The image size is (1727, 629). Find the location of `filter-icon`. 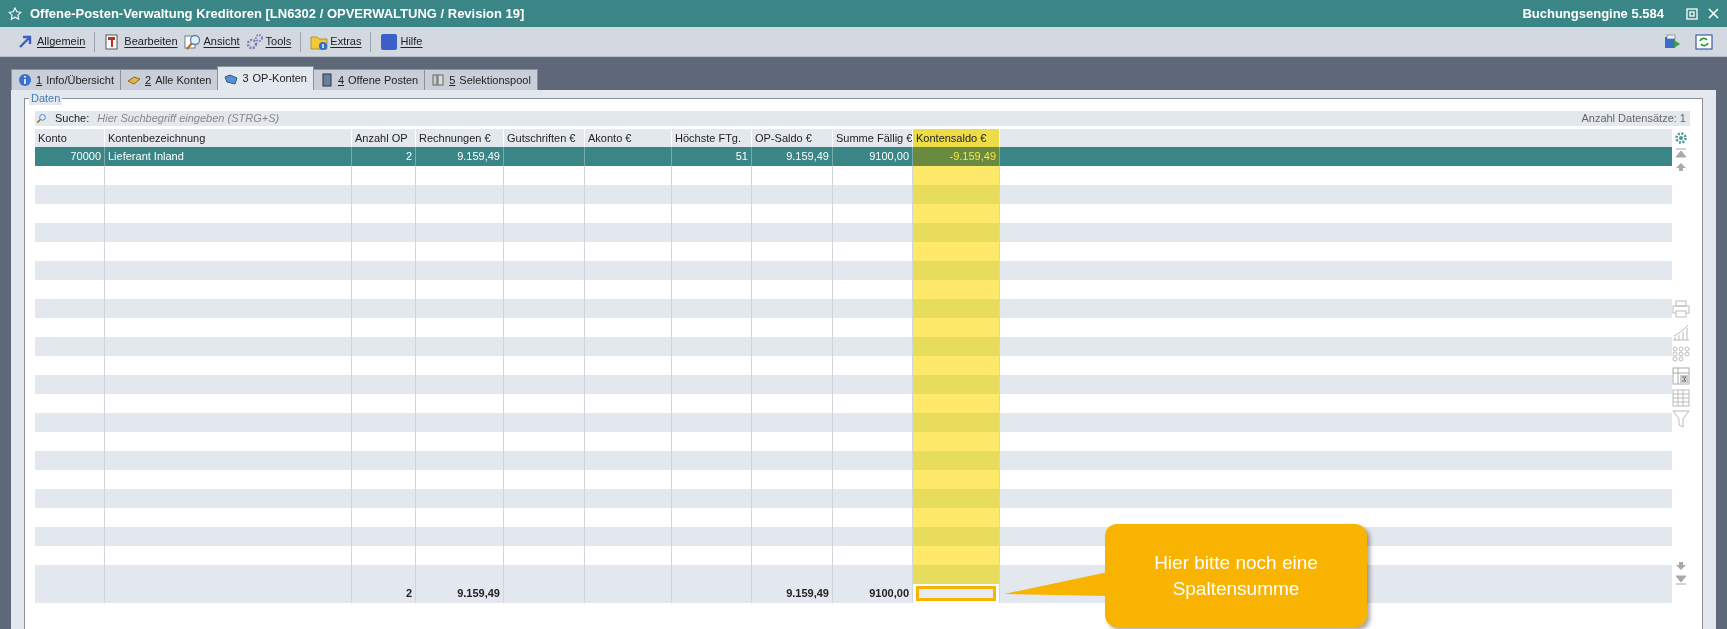

filter-icon is located at coordinates (1681, 419).